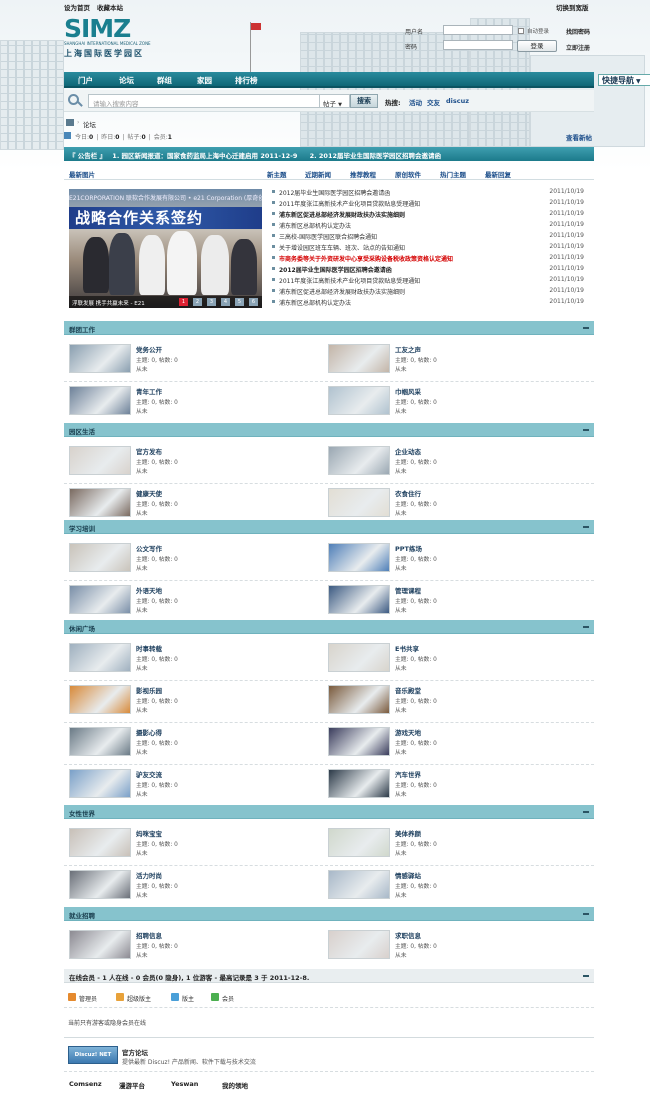  Describe the element at coordinates (572, 7) in the screenshot. I see `switch-style-link: 切换到宽版` at that location.